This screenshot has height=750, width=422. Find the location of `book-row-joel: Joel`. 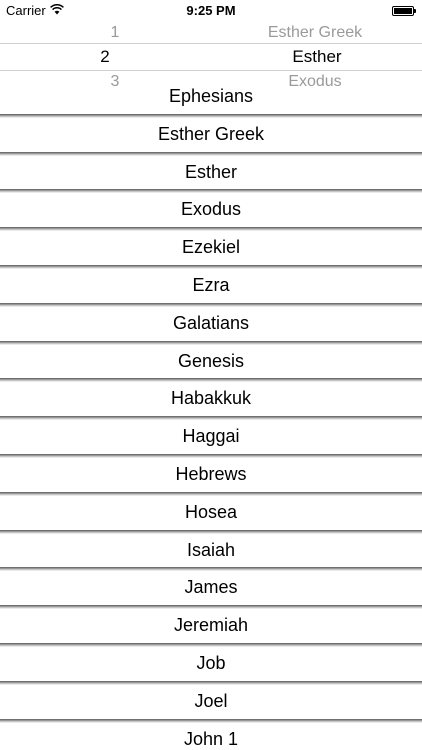

book-row-joel: Joel is located at coordinates (211, 704).